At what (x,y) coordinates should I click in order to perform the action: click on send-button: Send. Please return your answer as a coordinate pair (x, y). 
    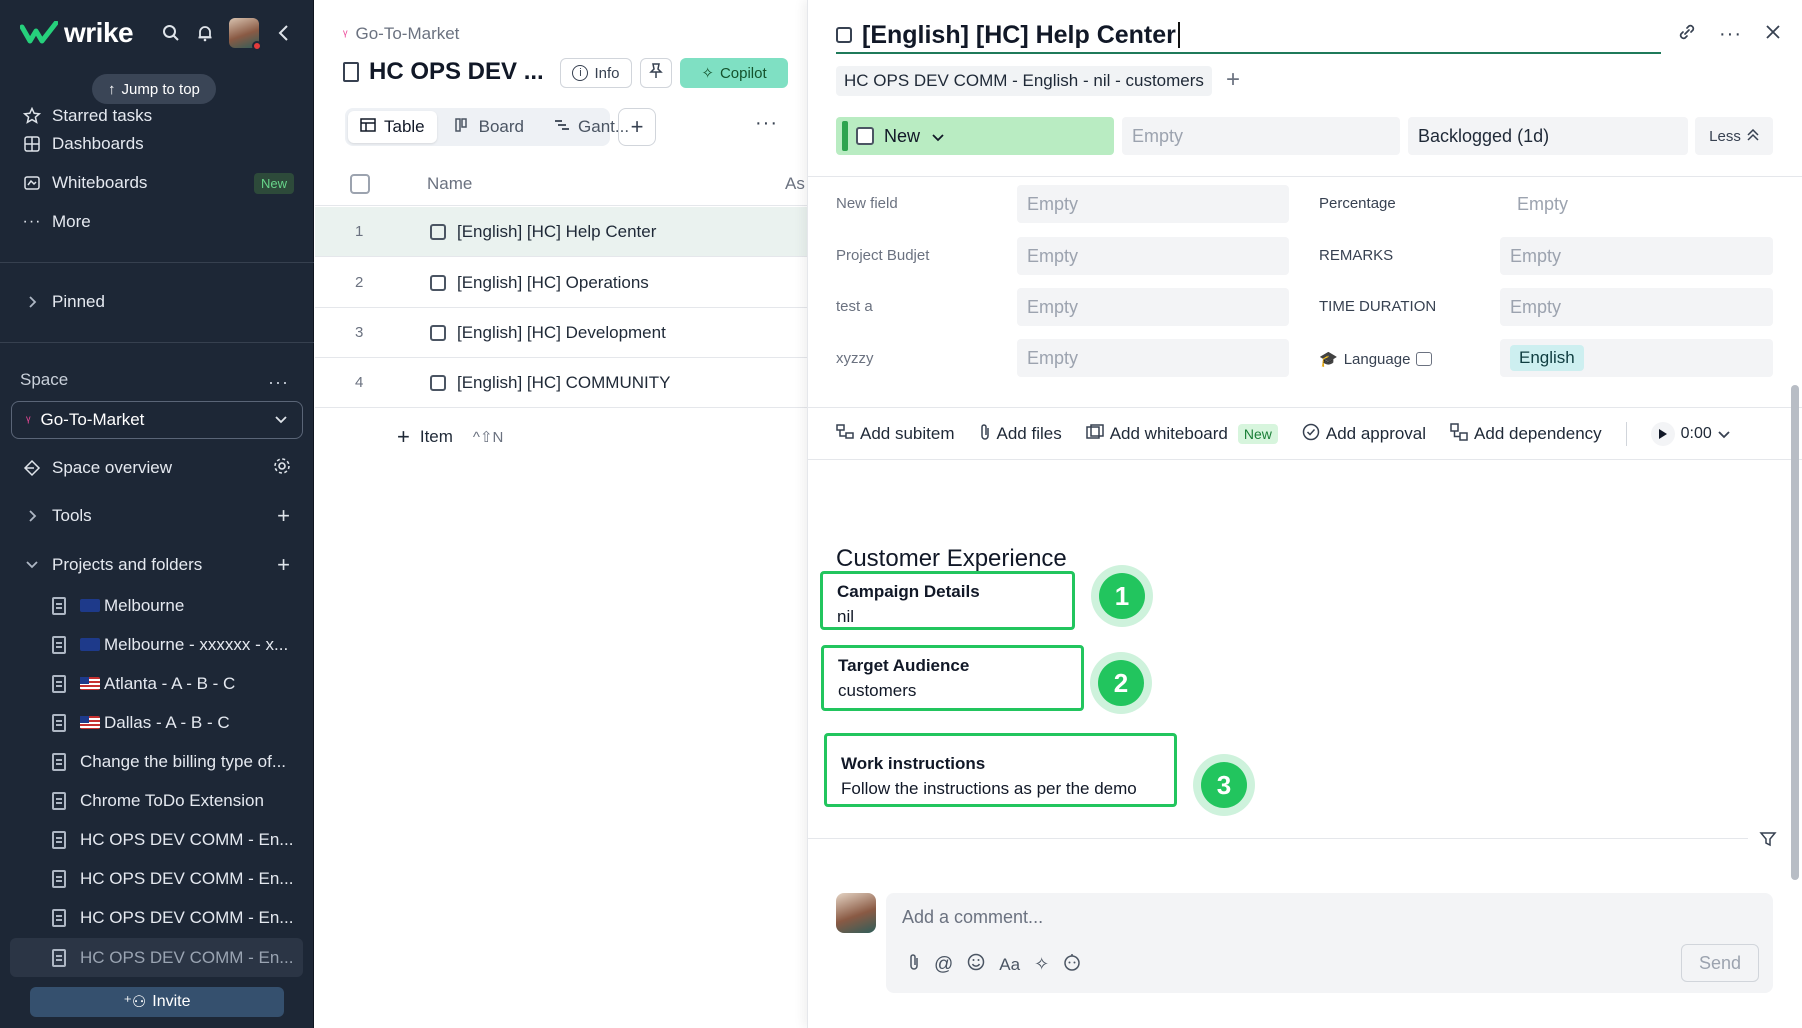
    Looking at the image, I should click on (1720, 963).